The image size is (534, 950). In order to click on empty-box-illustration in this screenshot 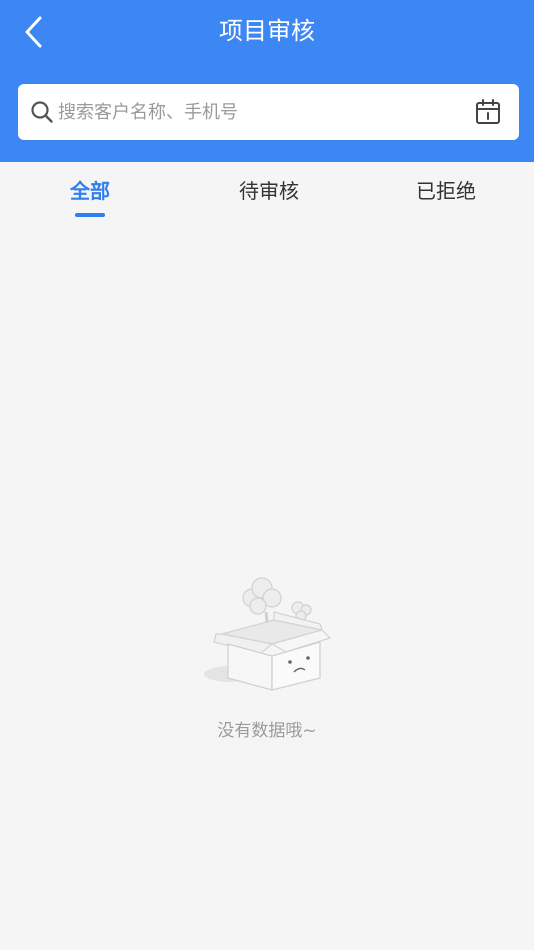, I will do `click(268, 634)`.